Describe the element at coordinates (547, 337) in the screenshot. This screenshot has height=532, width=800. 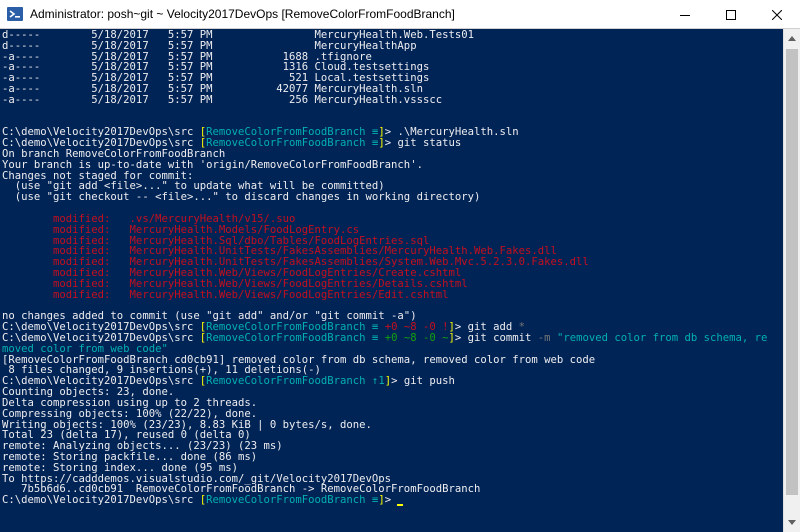
I see `console-text: -m` at that location.